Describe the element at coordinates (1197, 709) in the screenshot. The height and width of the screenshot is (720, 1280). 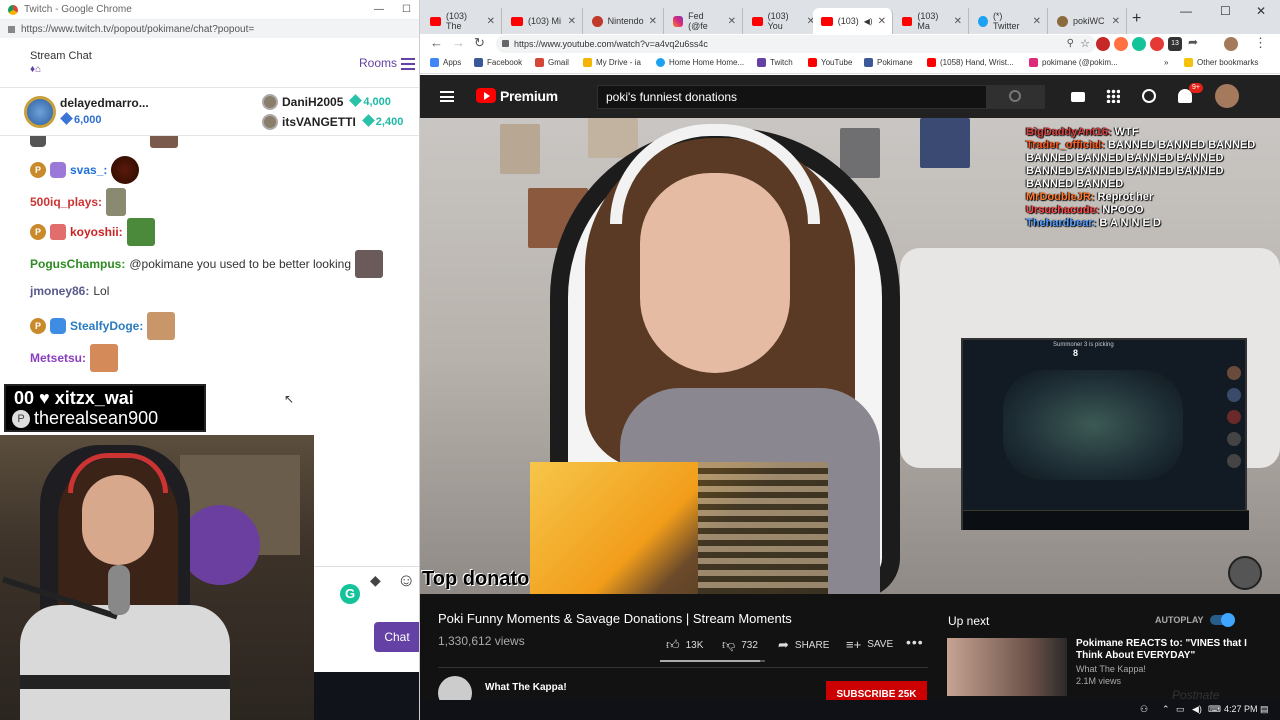
I see `volume-icon: ◀)` at that location.